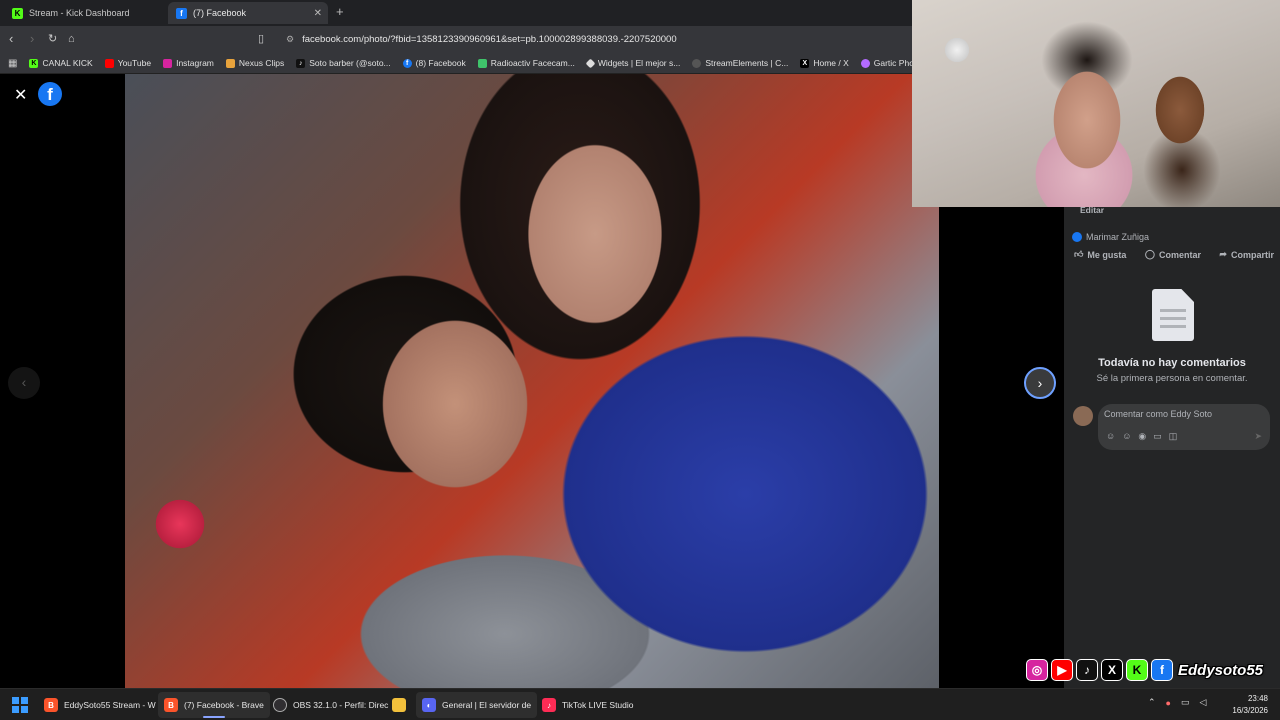 The height and width of the screenshot is (720, 1280). What do you see at coordinates (1172, 378) in the screenshot?
I see `no-comments-subtitle: Sé la primera persona en comentar.` at bounding box center [1172, 378].